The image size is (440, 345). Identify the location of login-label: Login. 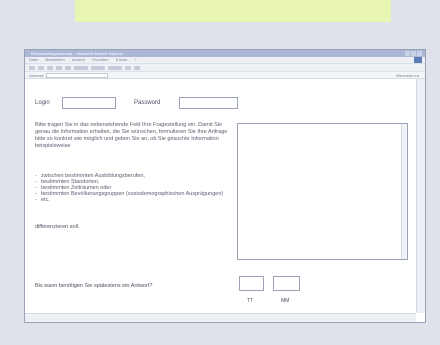
(42, 103).